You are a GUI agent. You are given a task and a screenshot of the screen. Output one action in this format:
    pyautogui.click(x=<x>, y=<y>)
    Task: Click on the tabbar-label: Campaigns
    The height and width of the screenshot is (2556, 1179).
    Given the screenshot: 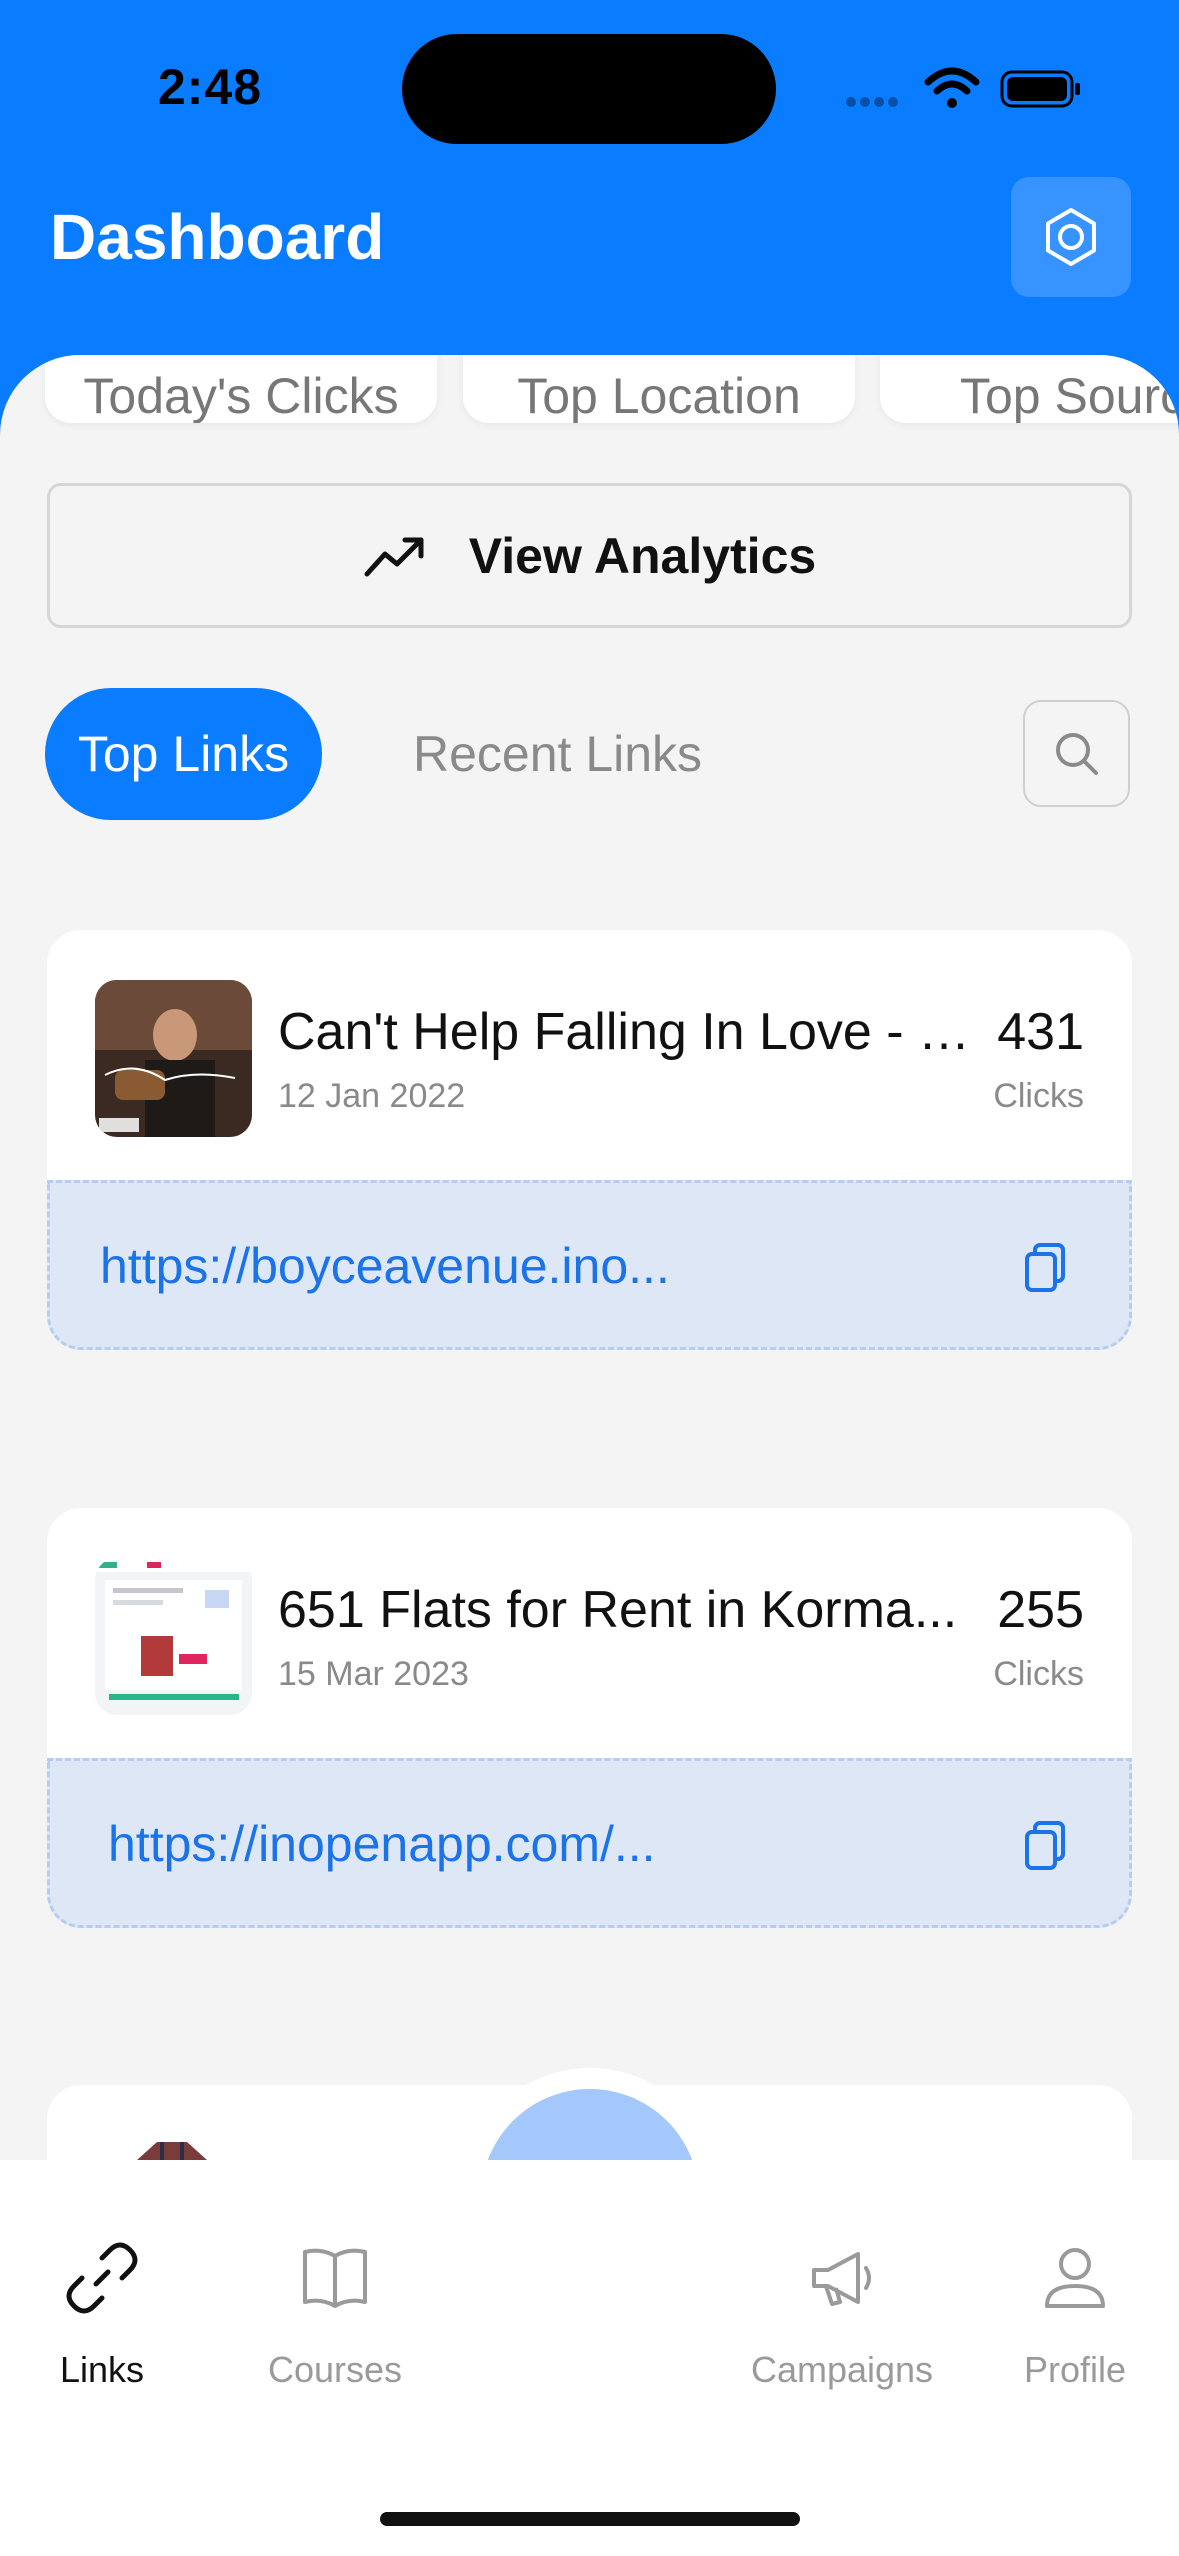 What is the action you would take?
    pyautogui.click(x=842, y=2369)
    